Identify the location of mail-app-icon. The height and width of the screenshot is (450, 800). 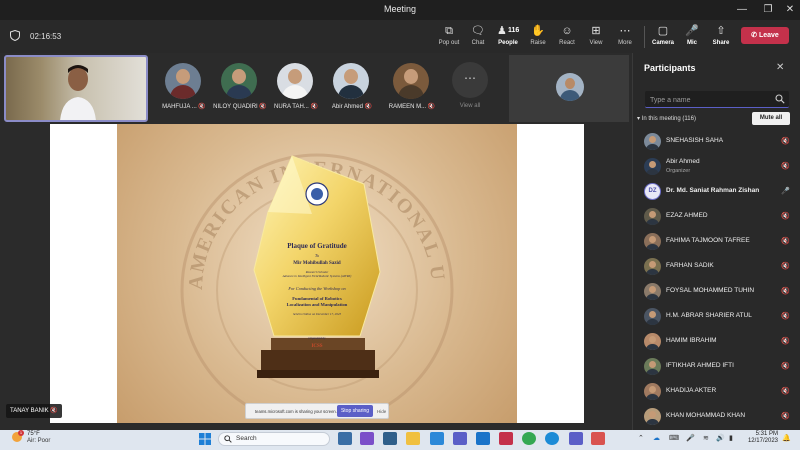
(483, 438).